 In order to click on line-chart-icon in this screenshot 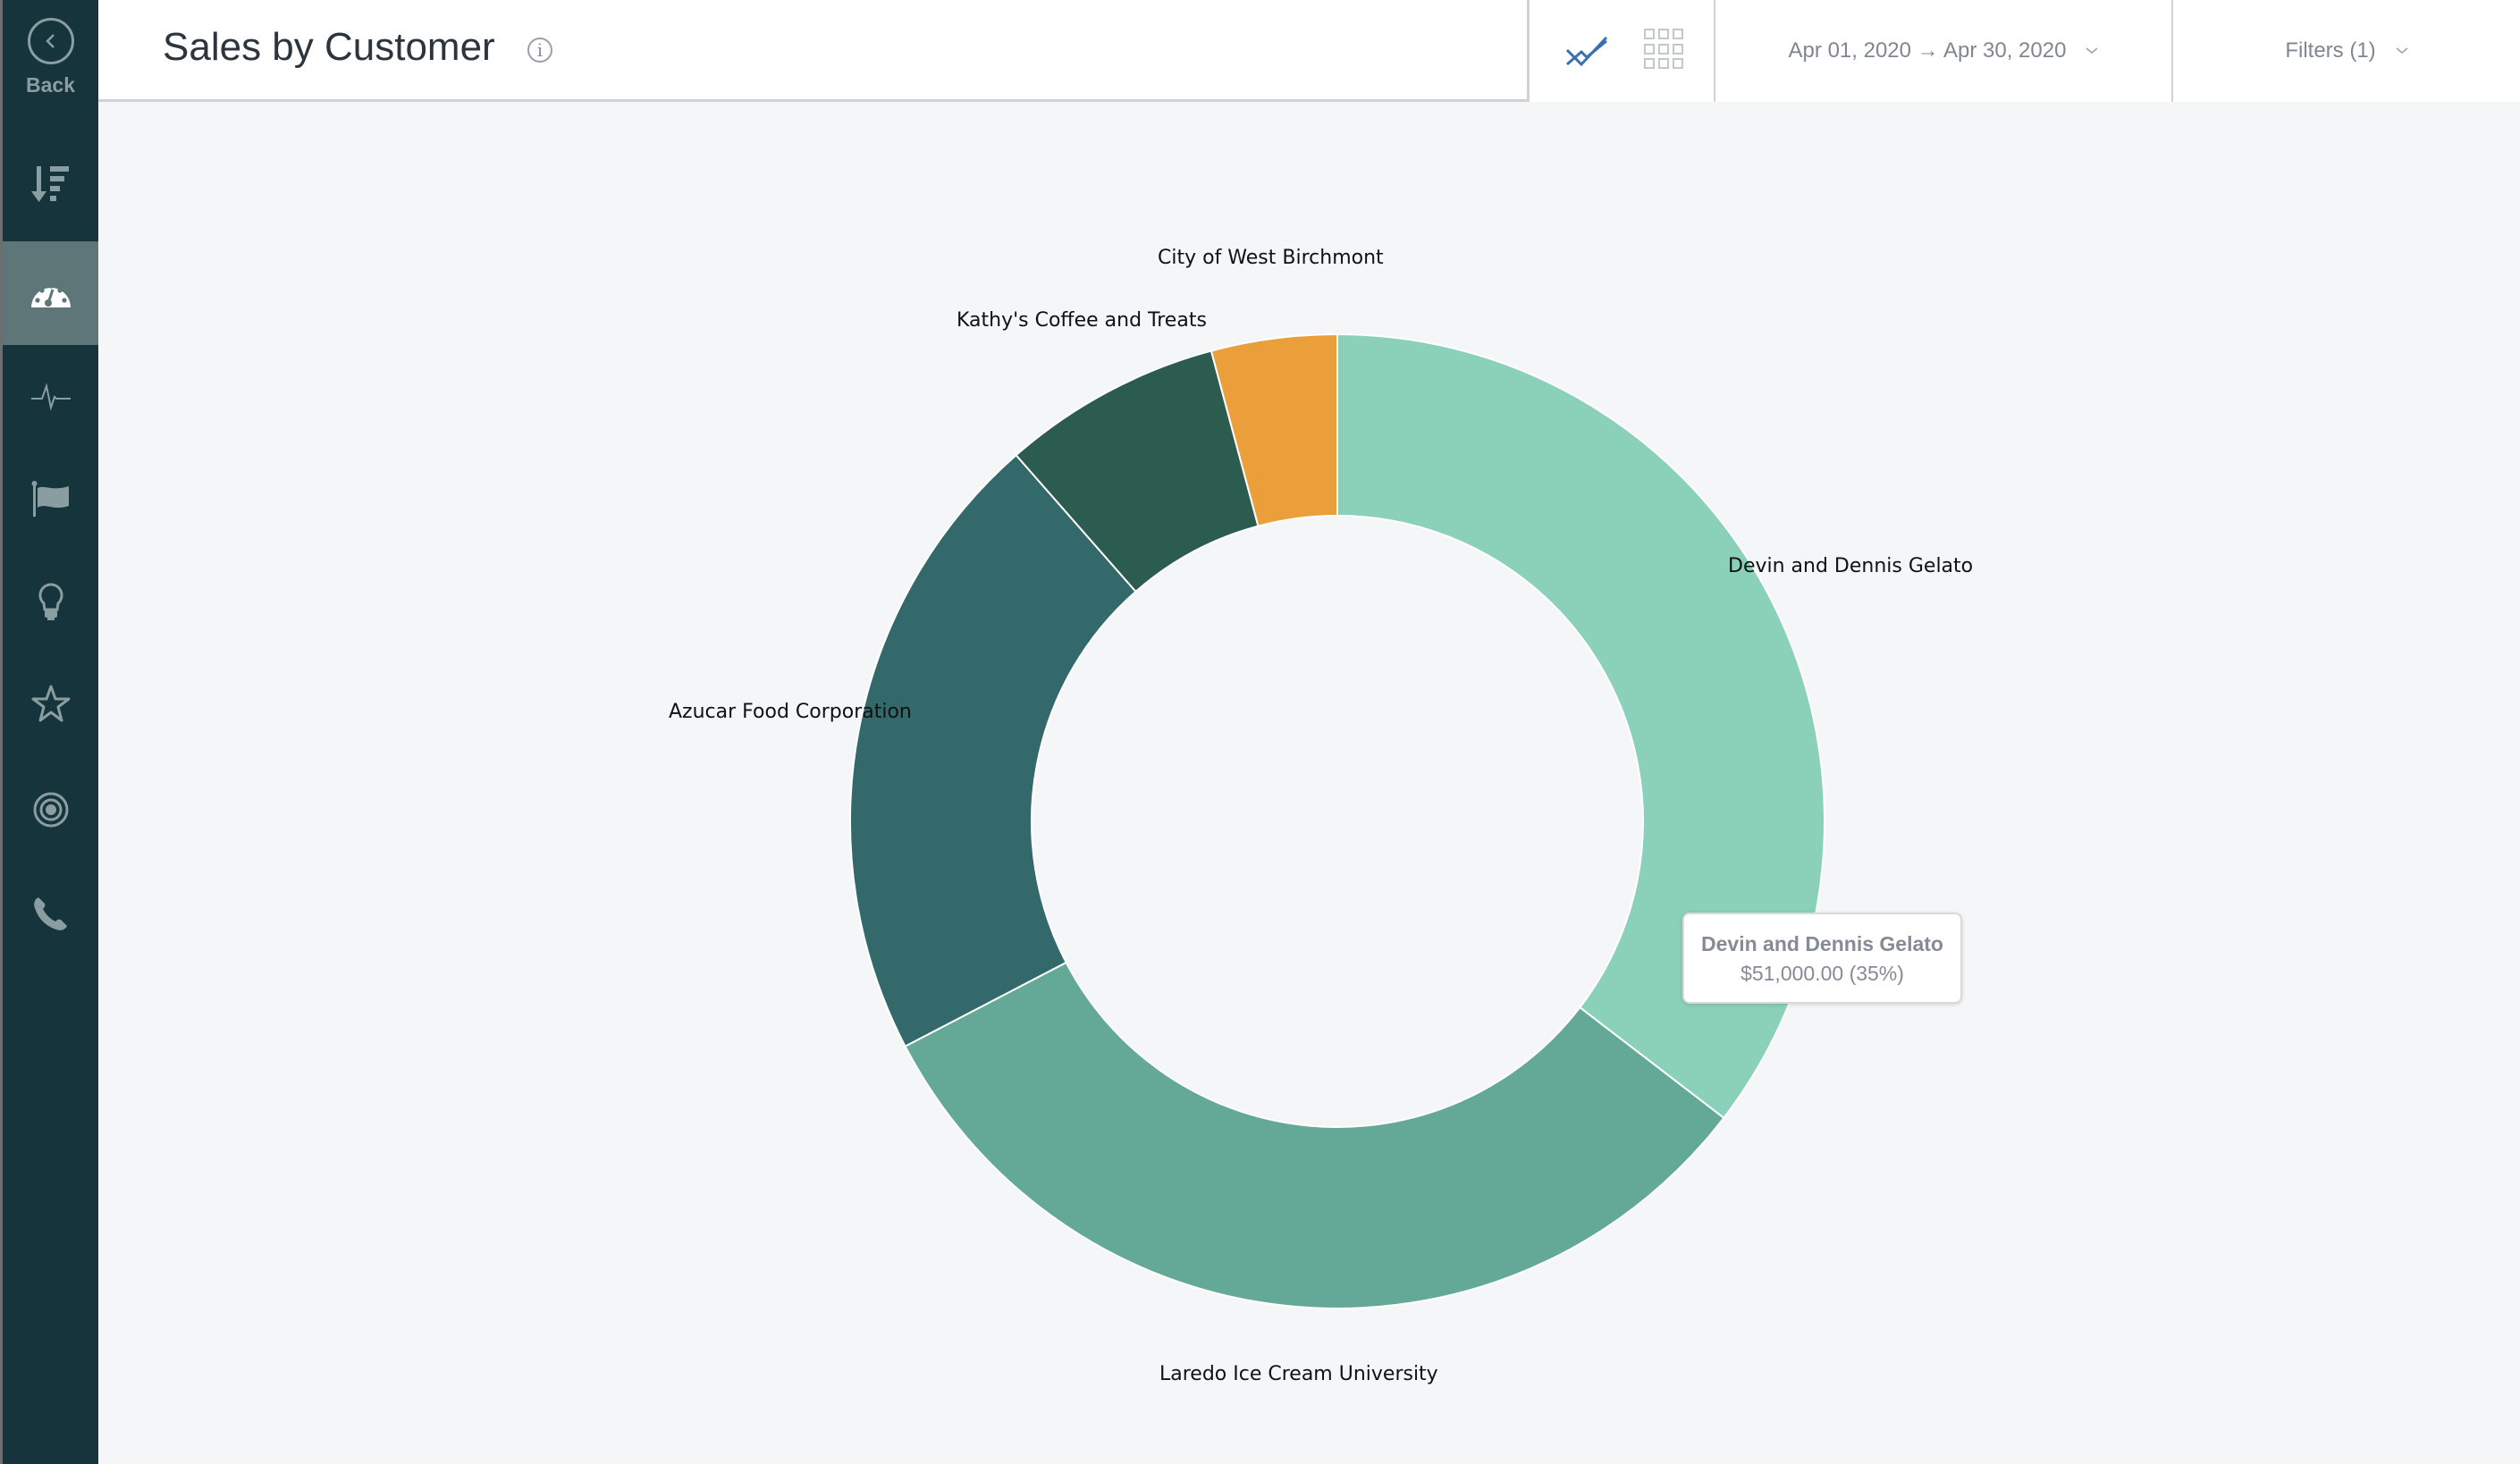, I will do `click(1586, 52)`.